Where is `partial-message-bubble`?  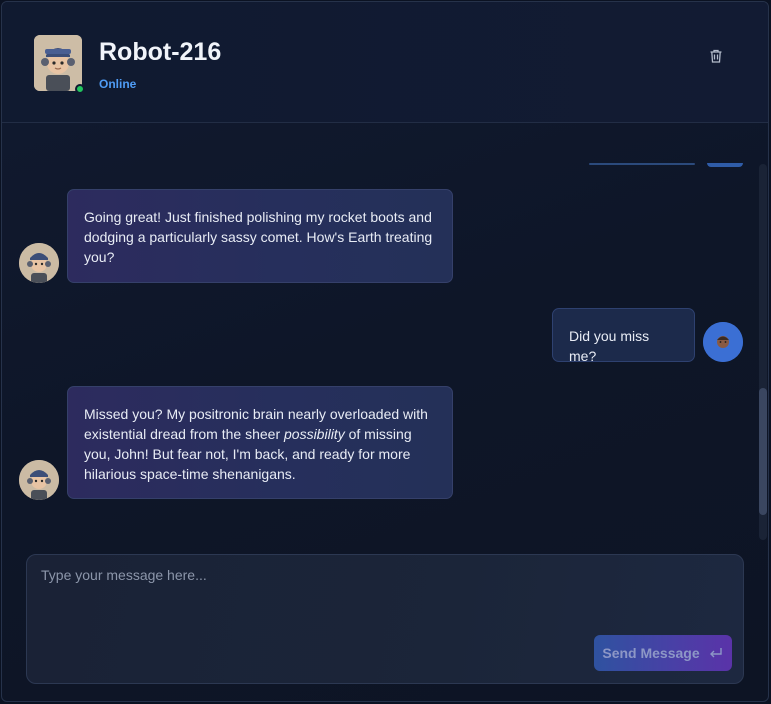
partial-message-bubble is located at coordinates (642, 164).